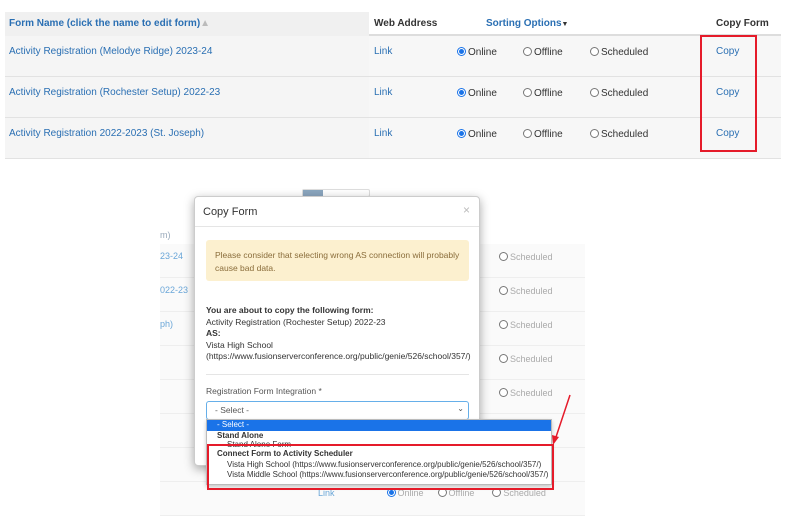 The height and width of the screenshot is (516, 786). What do you see at coordinates (239, 344) in the screenshot?
I see `as-value: Vista High School` at bounding box center [239, 344].